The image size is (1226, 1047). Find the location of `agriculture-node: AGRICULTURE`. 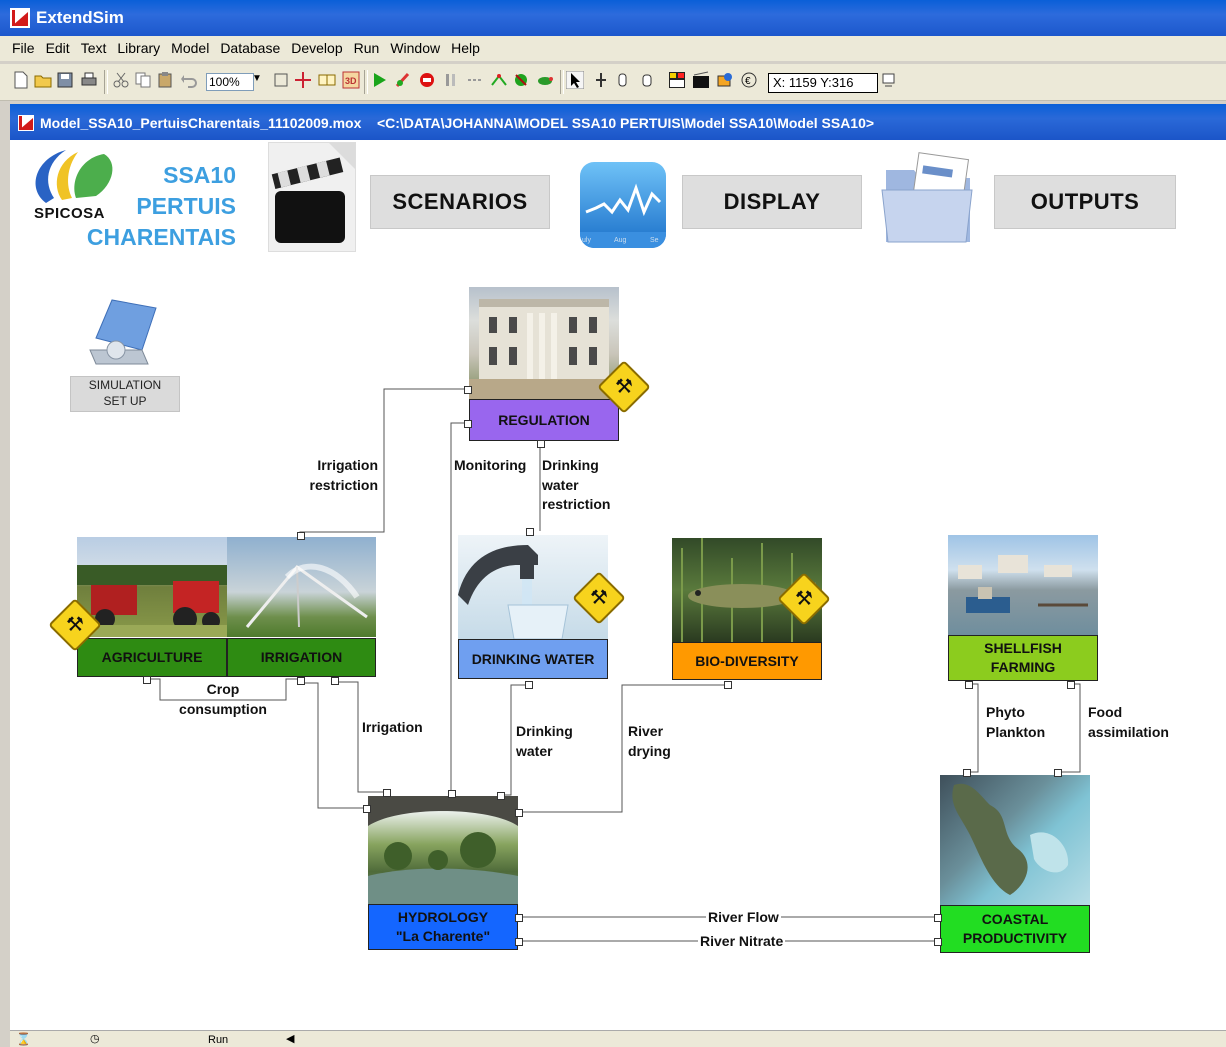

agriculture-node: AGRICULTURE is located at coordinates (152, 657).